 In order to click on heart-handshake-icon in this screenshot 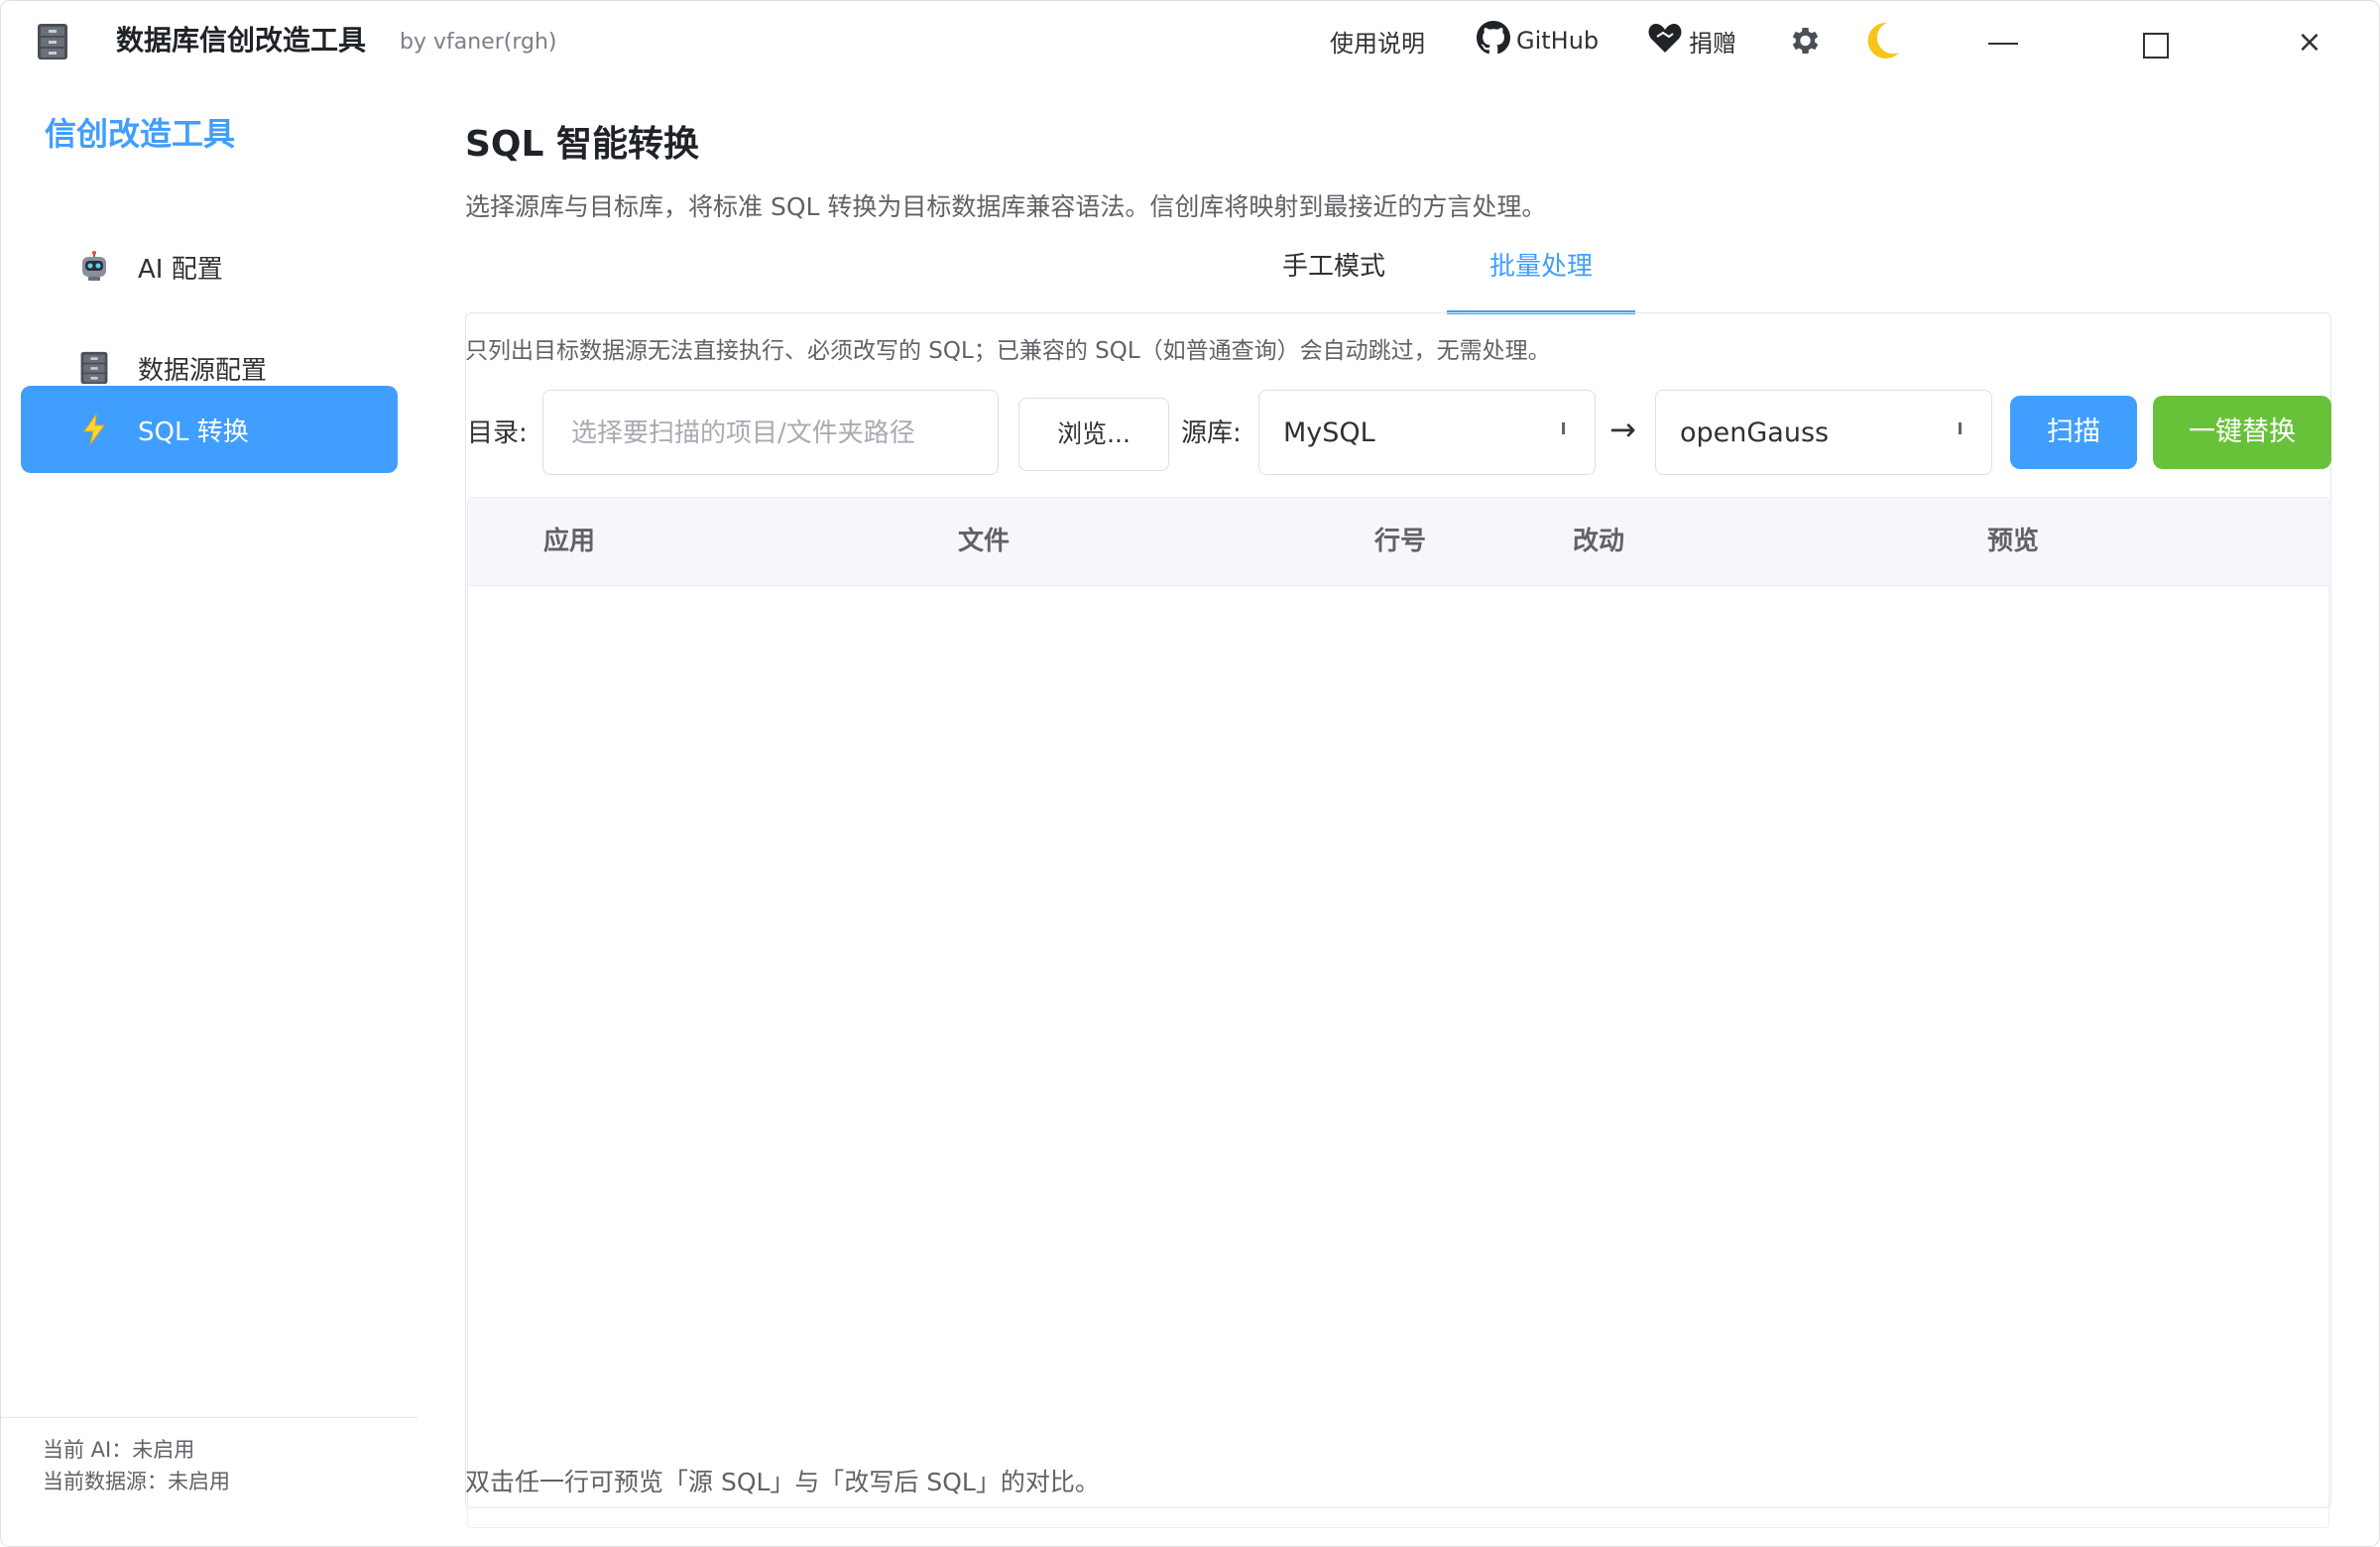, I will do `click(1668, 40)`.